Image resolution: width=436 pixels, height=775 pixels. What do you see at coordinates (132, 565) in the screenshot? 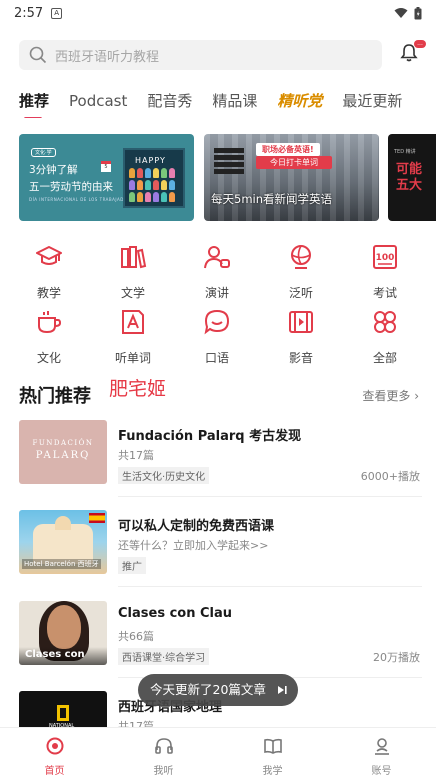
I see `item-tag: 推广` at bounding box center [132, 565].